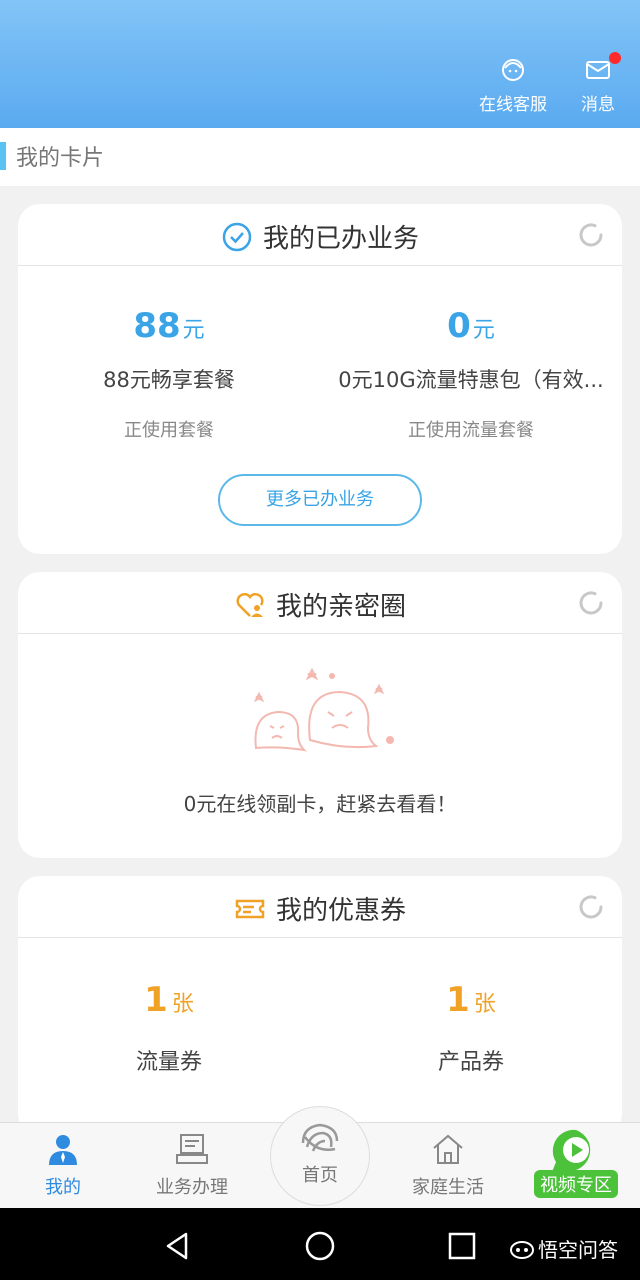  I want to click on plan-amount: 88元, so click(169, 326).